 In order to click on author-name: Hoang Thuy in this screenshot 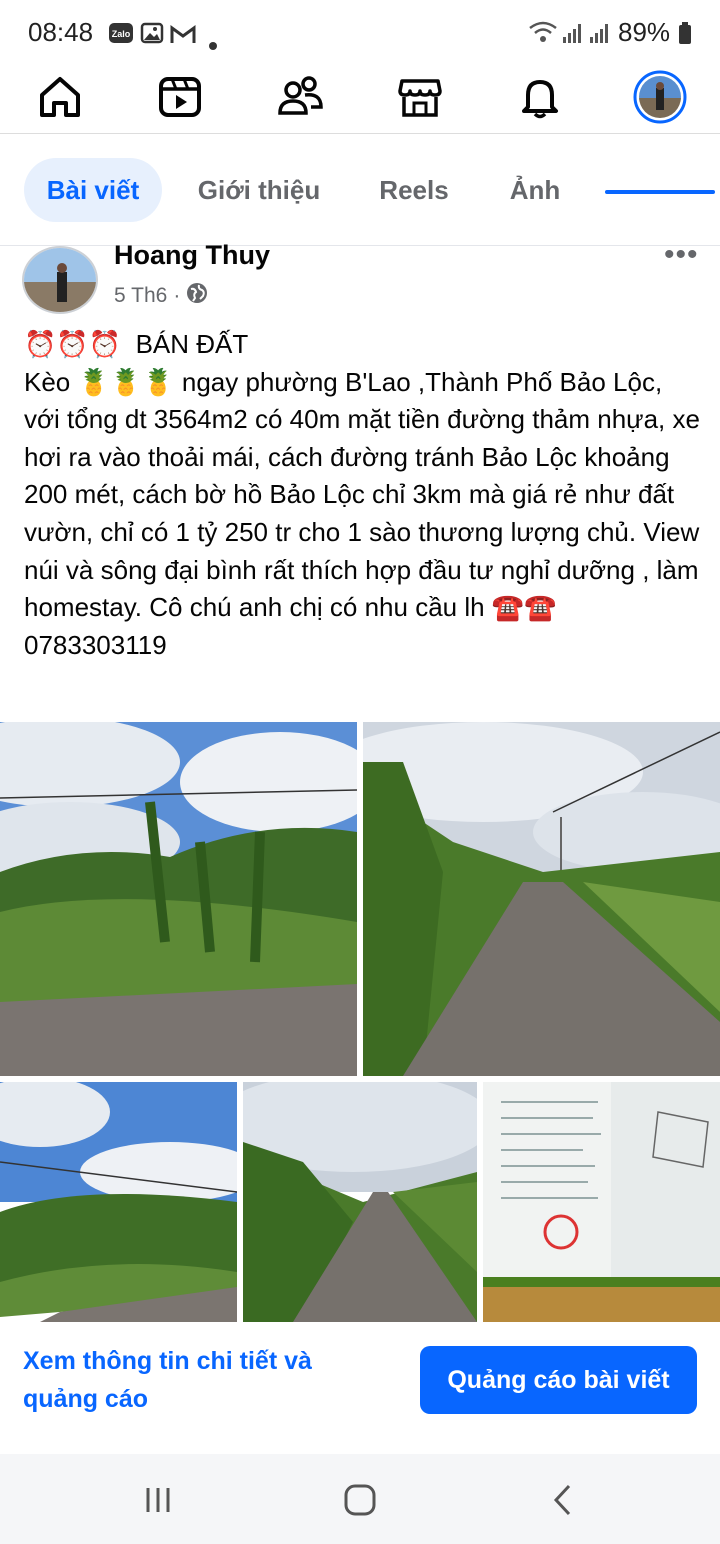, I will do `click(192, 255)`.